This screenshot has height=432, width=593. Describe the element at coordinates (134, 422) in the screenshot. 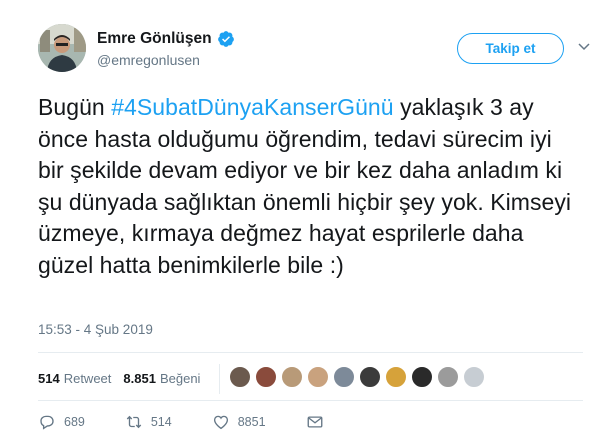

I see `retweet-icon` at that location.